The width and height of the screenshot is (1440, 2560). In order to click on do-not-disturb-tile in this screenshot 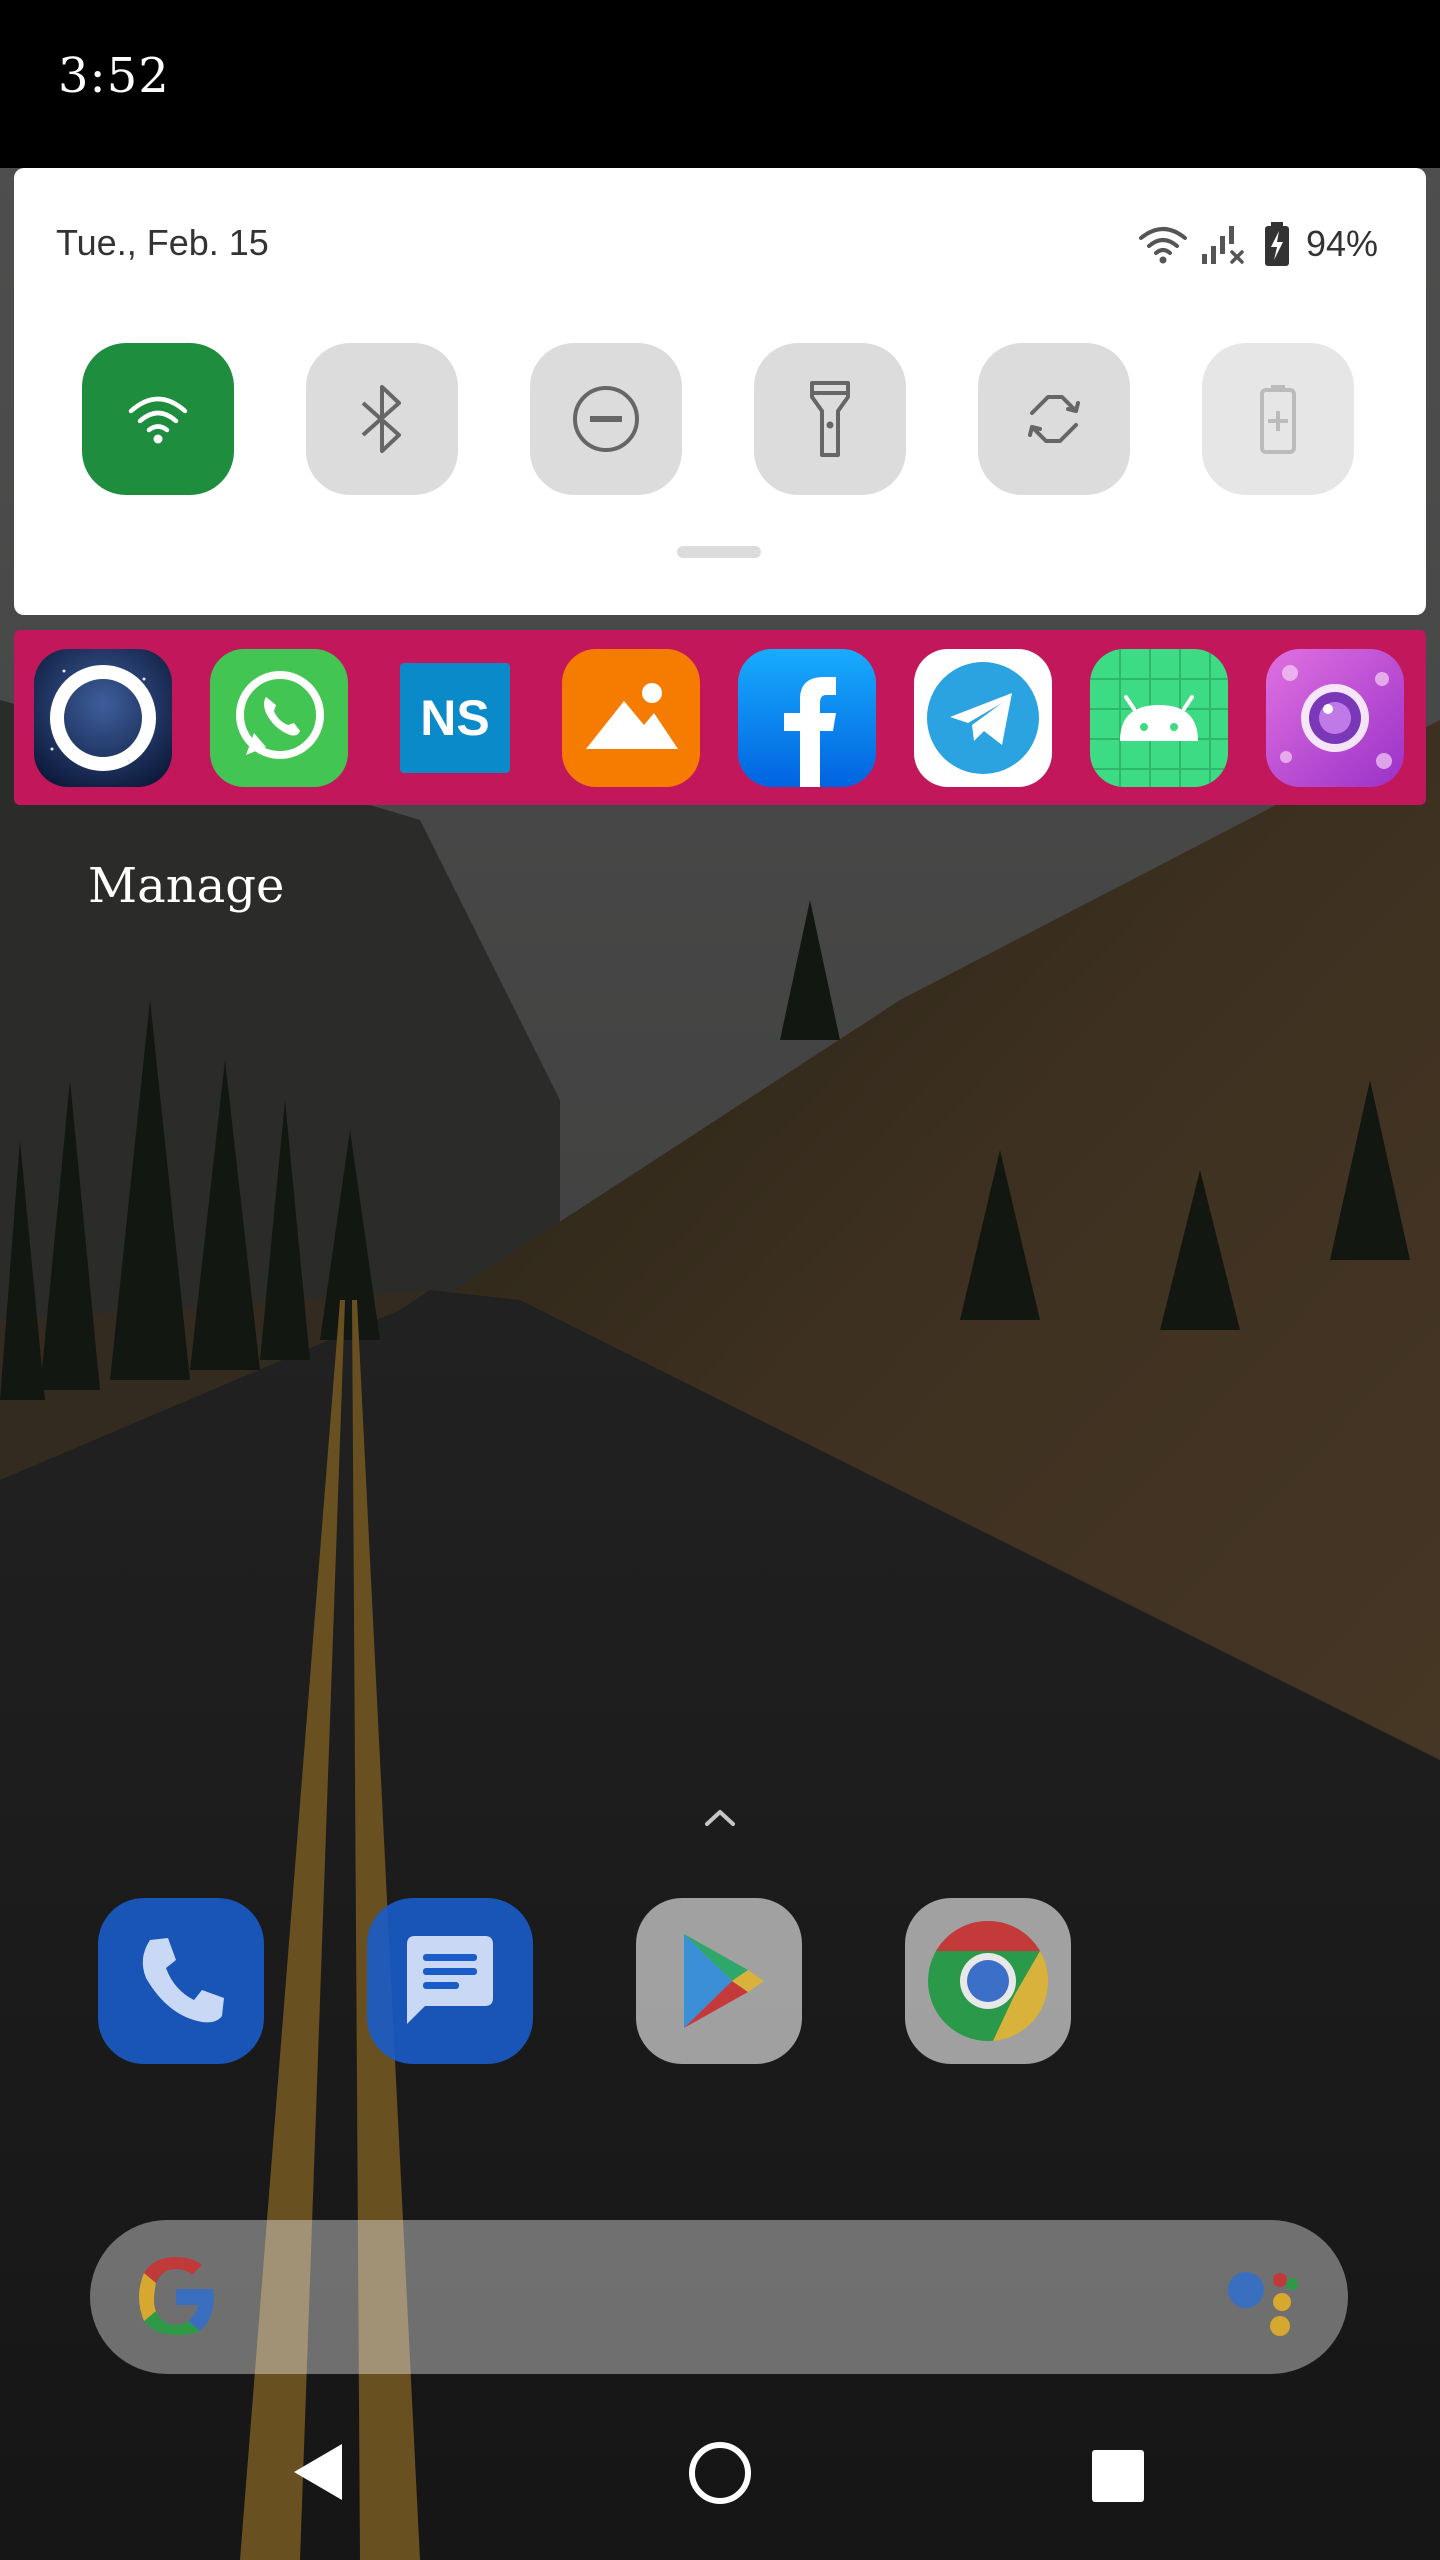, I will do `click(606, 419)`.